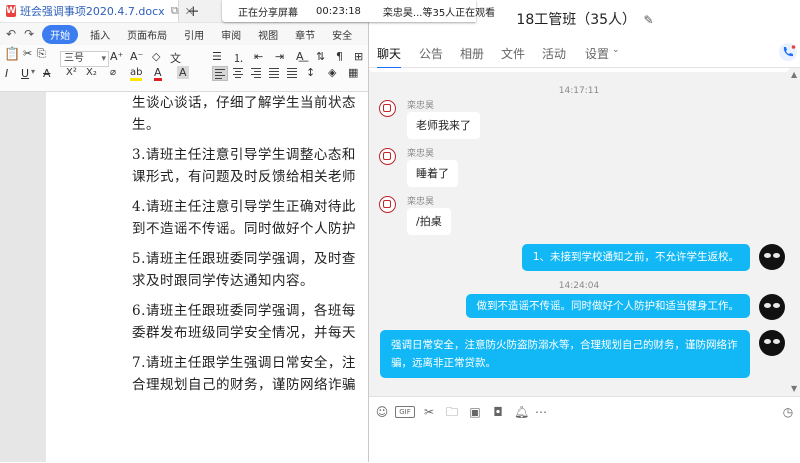 This screenshot has width=800, height=463. I want to click on doc-line: 到不造谣不传谣。同时做好个人防护, so click(244, 229).